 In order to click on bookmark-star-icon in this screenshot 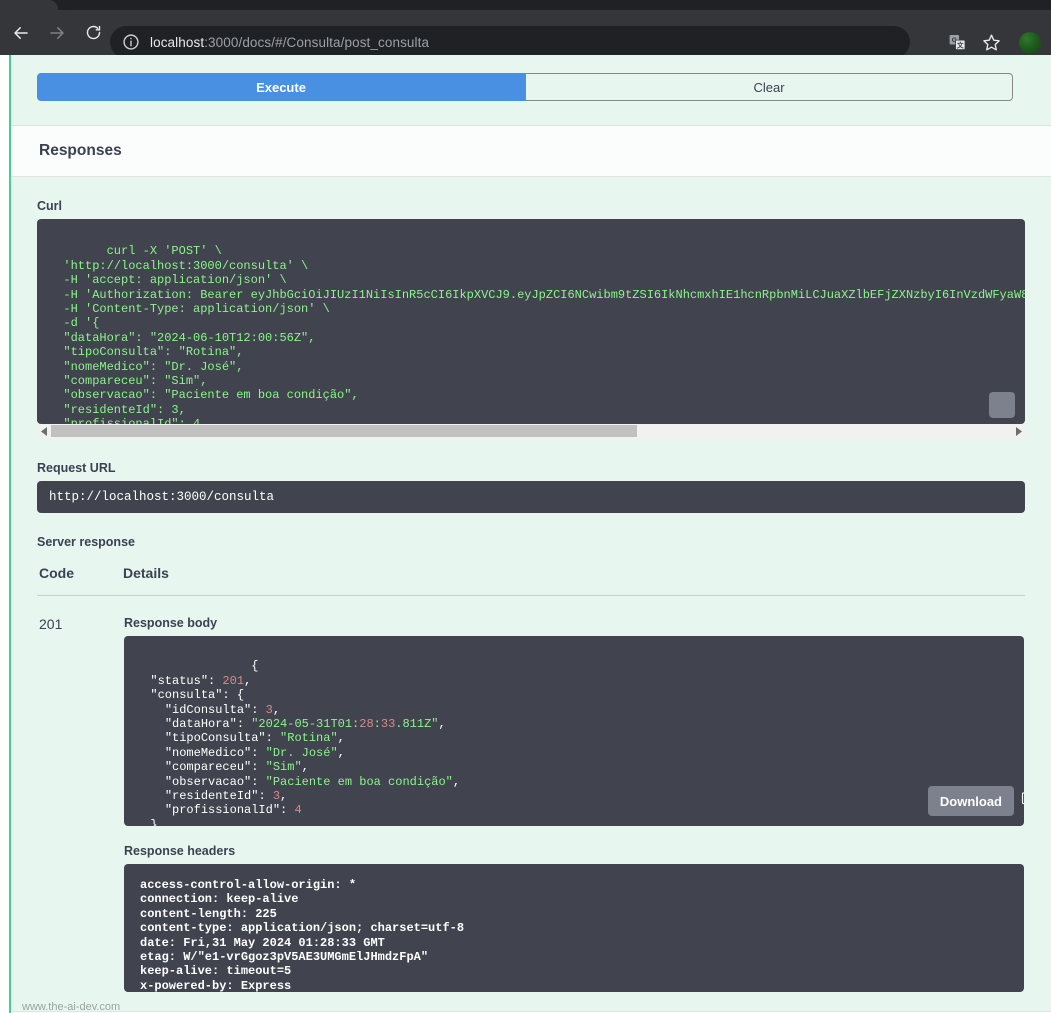, I will do `click(991, 43)`.